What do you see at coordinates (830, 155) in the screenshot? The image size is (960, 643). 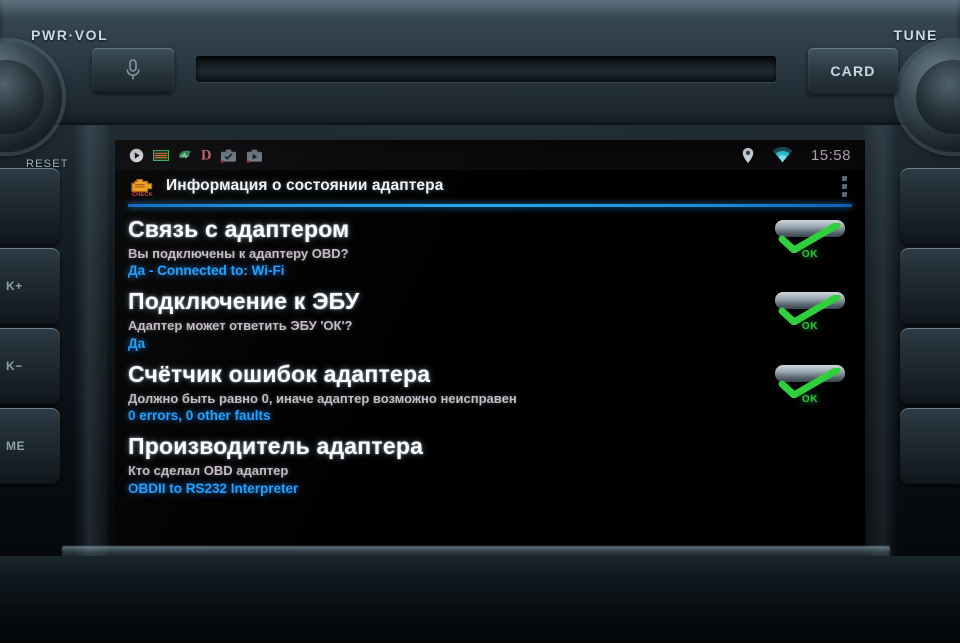 I see `status-bar-clock: 15:58` at bounding box center [830, 155].